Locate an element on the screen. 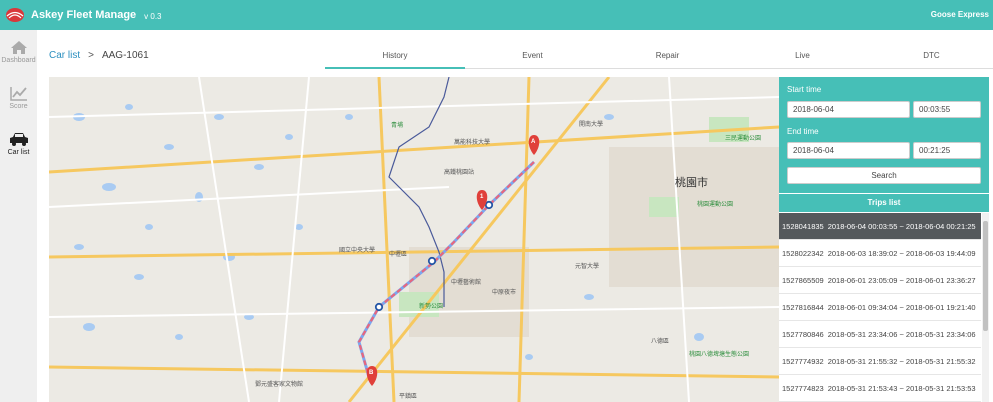 Image resolution: width=993 pixels, height=402 pixels. trip-id: 1527774823 is located at coordinates (803, 388).